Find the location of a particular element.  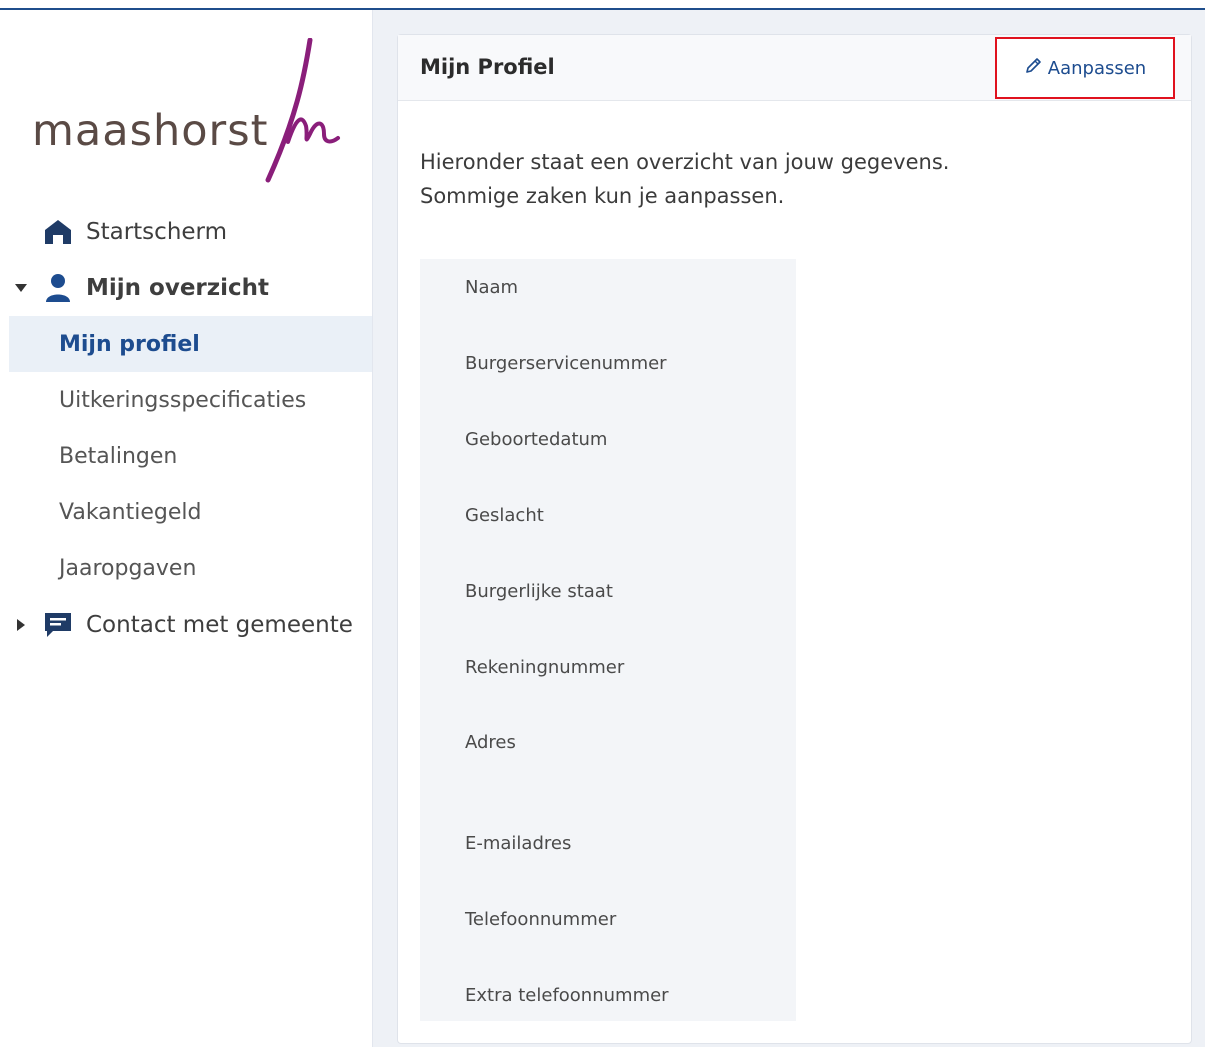

sidebar-item-uitkeringsspecificaties: Uitkeringsspecificaties is located at coordinates (190, 400).